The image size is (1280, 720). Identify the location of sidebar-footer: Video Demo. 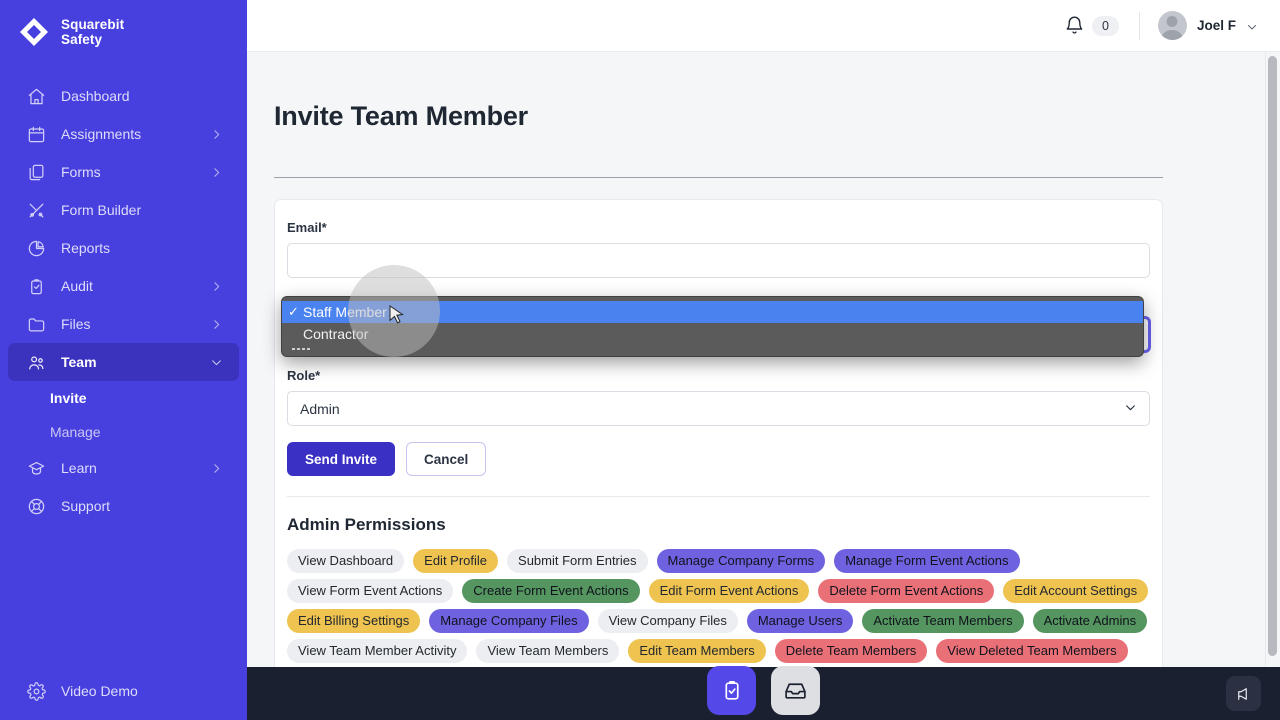
(123, 696).